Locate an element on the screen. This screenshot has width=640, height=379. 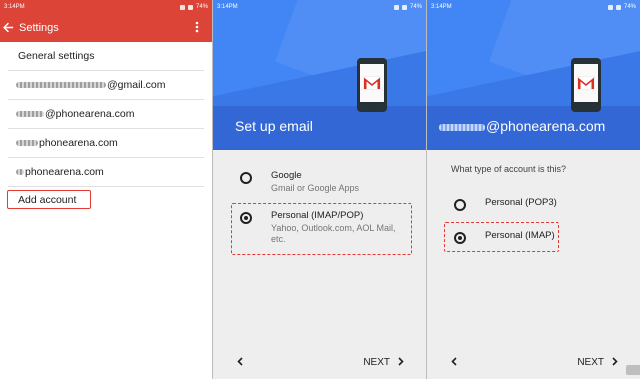
hero-title: @phonearena.com is located at coordinates (522, 126).